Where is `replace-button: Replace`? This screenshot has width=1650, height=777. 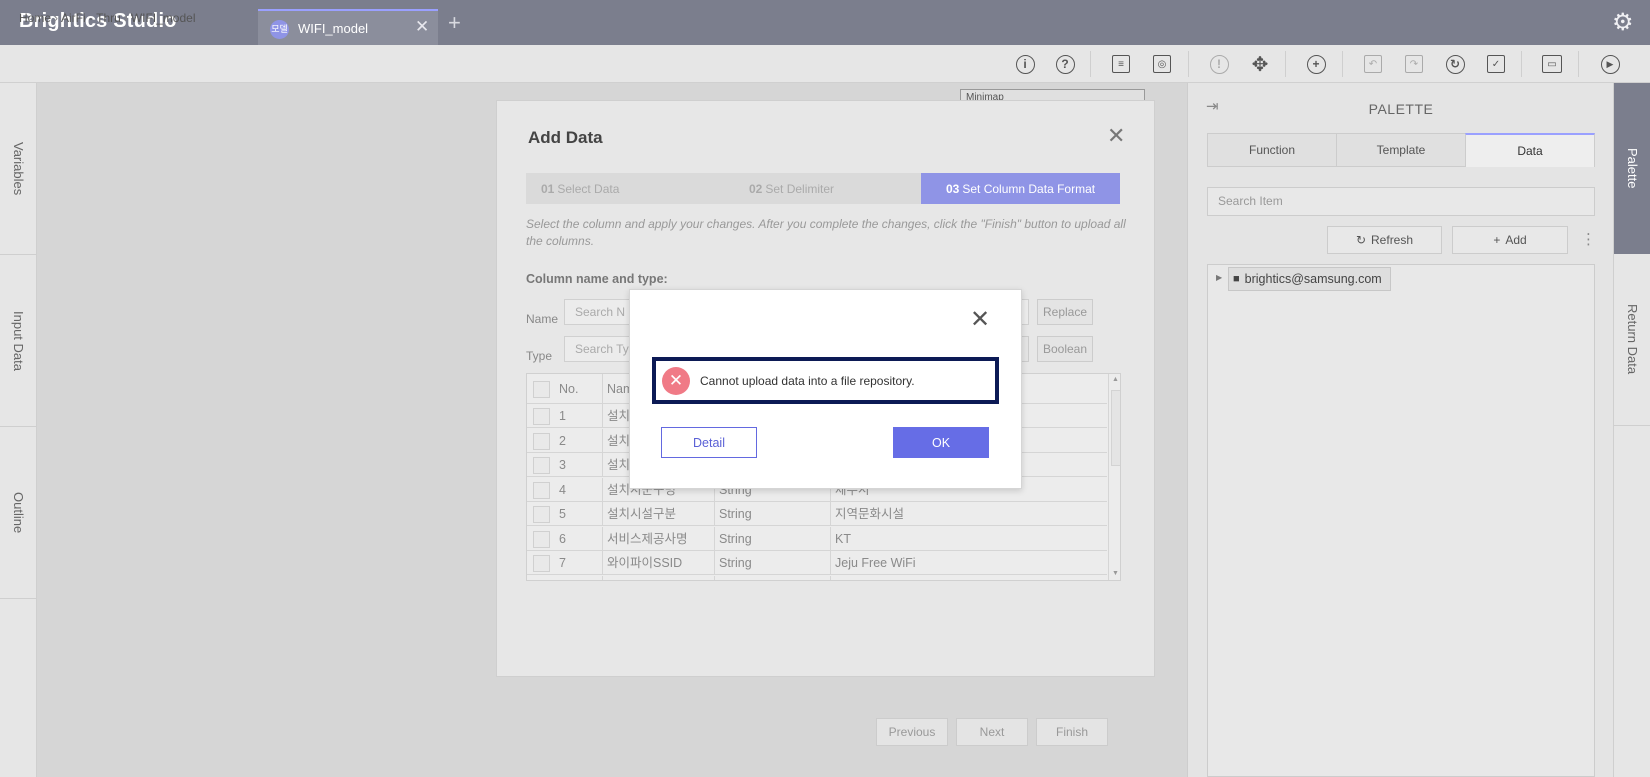
replace-button: Replace is located at coordinates (1065, 312).